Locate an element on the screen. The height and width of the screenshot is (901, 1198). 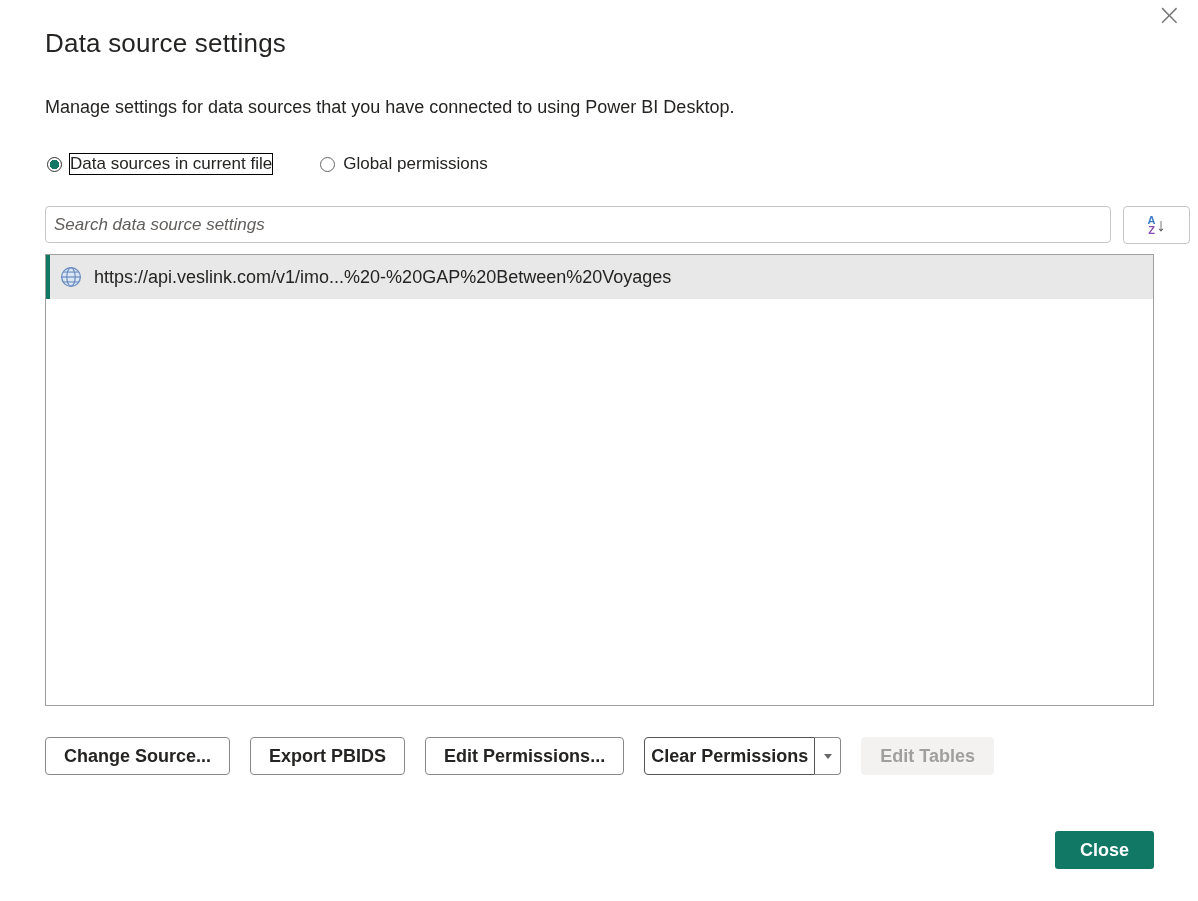
globe-icon is located at coordinates (71, 277).